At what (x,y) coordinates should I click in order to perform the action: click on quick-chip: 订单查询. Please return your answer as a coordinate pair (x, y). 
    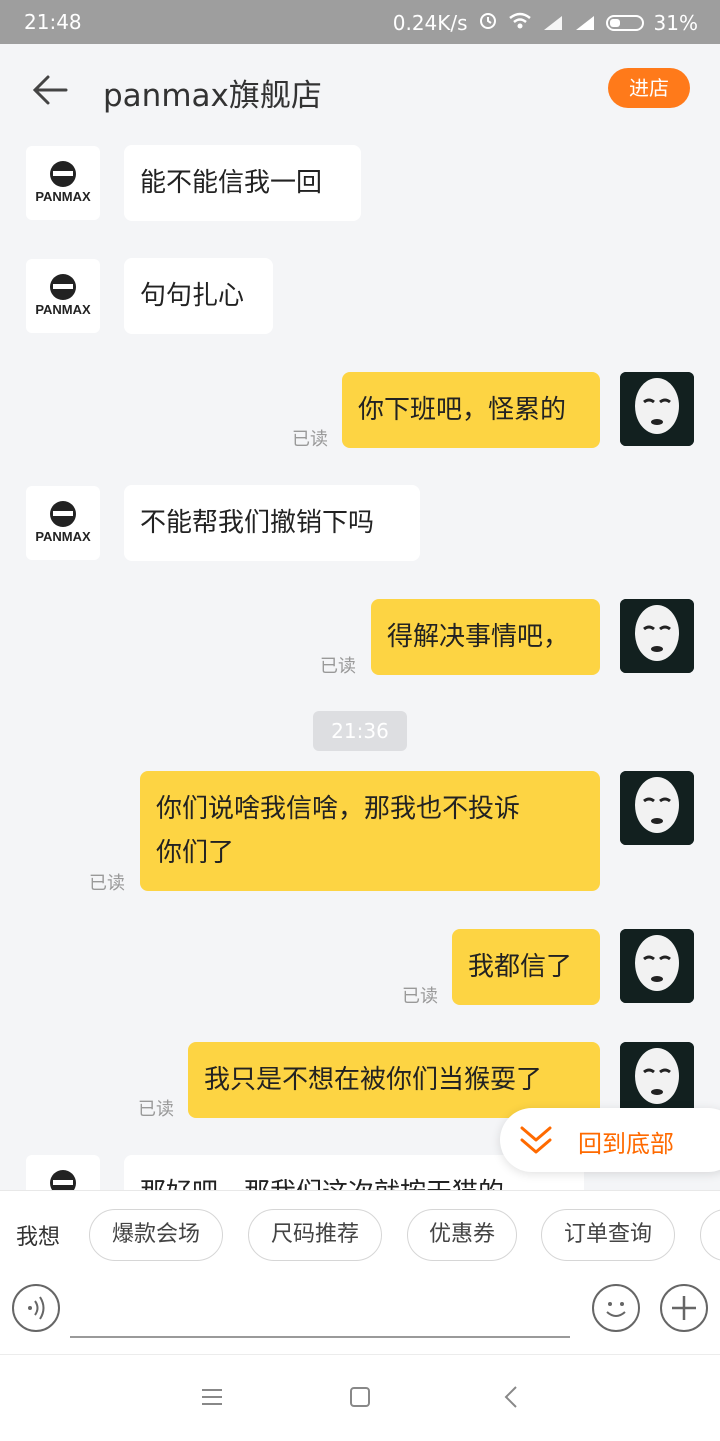
    Looking at the image, I should click on (608, 1235).